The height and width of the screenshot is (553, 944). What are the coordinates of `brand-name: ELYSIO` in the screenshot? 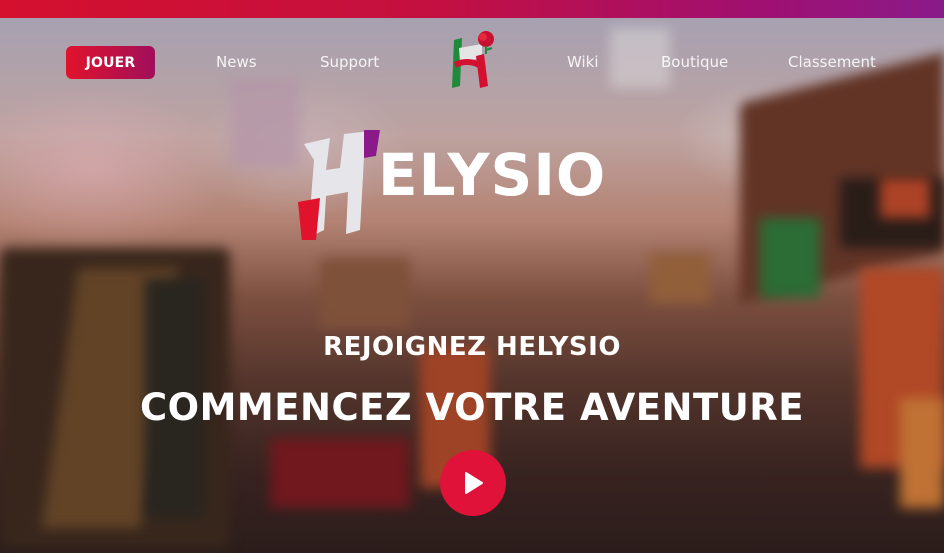 It's located at (492, 175).